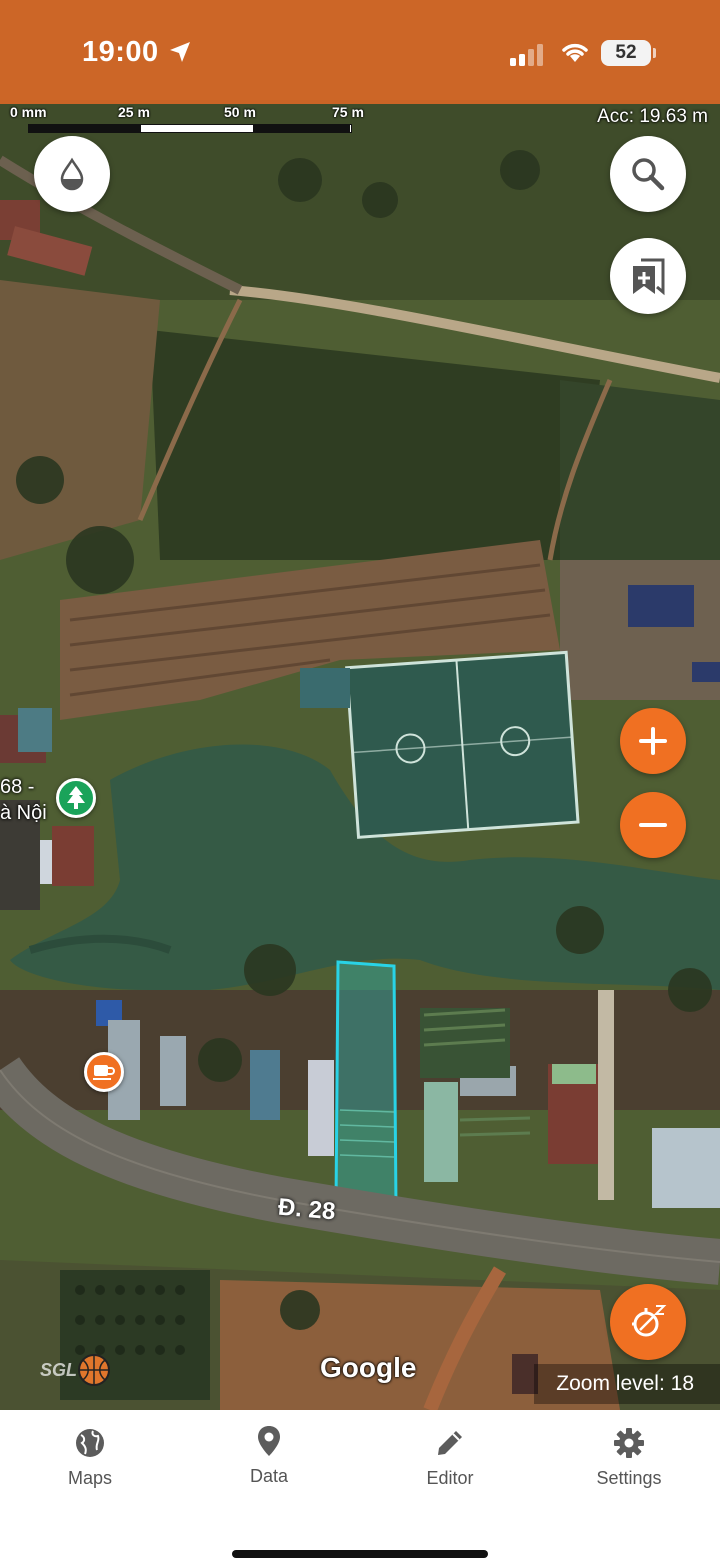  Describe the element at coordinates (450, 1457) in the screenshot. I see `tab-editor: Editor` at that location.